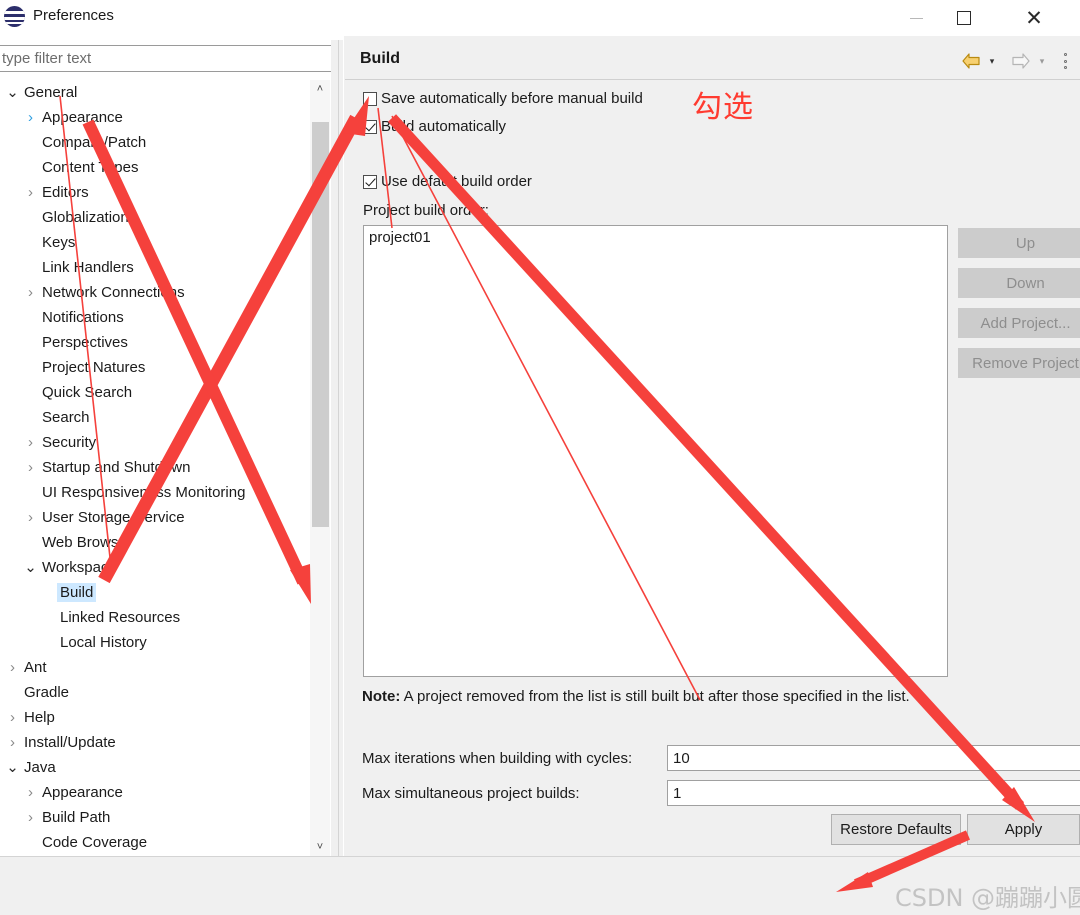  What do you see at coordinates (165, 642) in the screenshot?
I see `tree-item-local-history: Local History` at bounding box center [165, 642].